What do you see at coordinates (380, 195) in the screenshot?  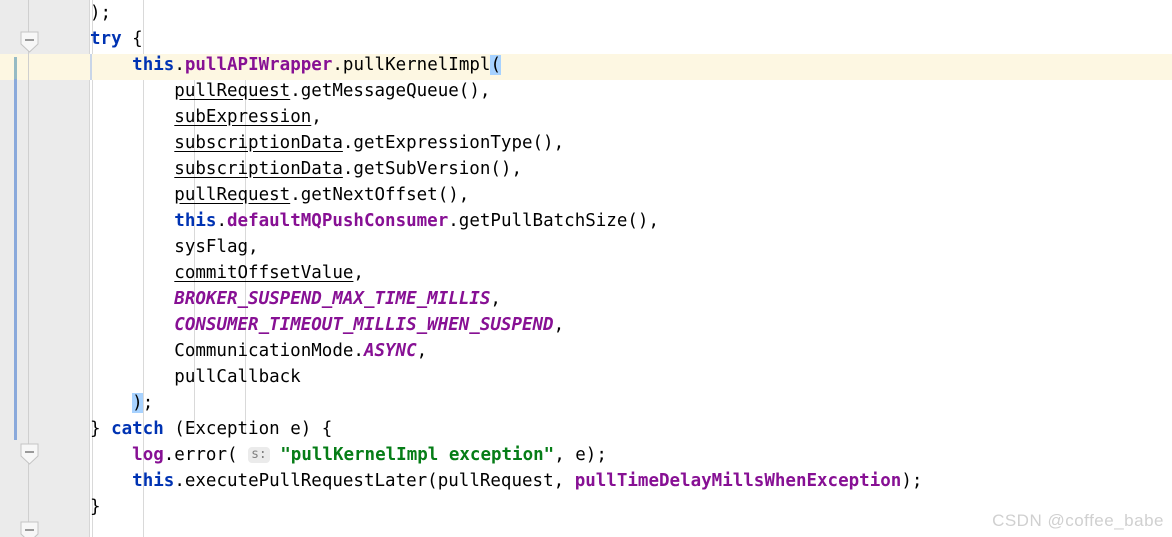 I see `code-token: .getNextOffset(),` at bounding box center [380, 195].